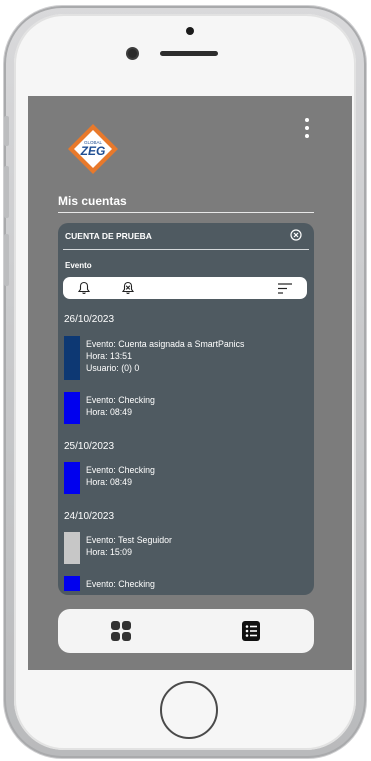 This screenshot has height=761, width=371. I want to click on date-header: 24/10/2023, so click(89, 516).